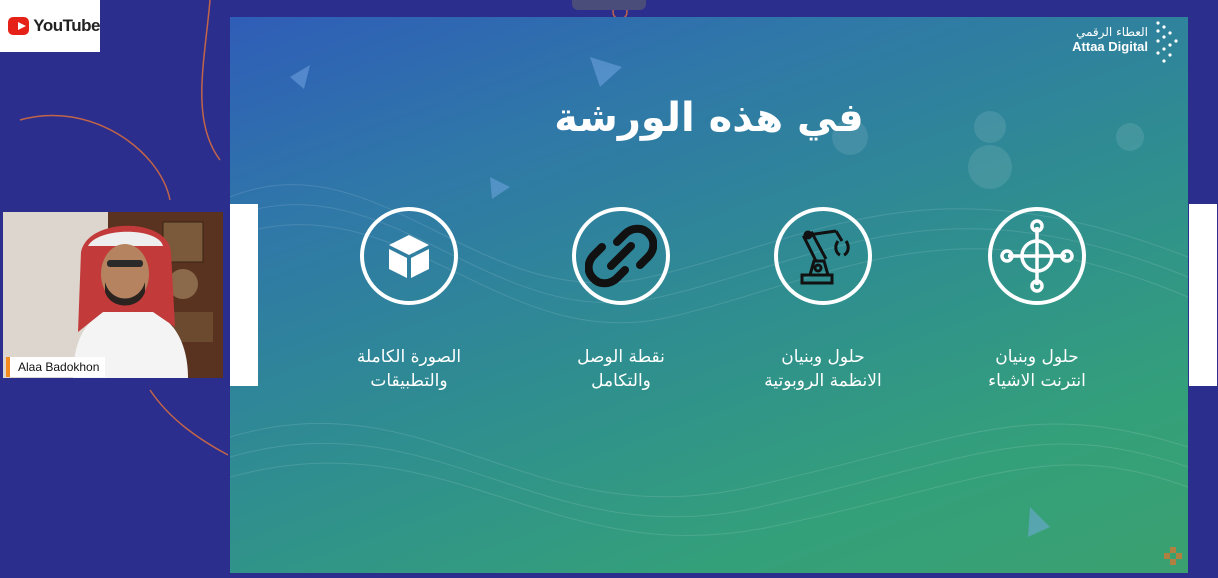  I want to click on feature-label: حلول وبنيان الانظمة الروبوتية, so click(823, 369).